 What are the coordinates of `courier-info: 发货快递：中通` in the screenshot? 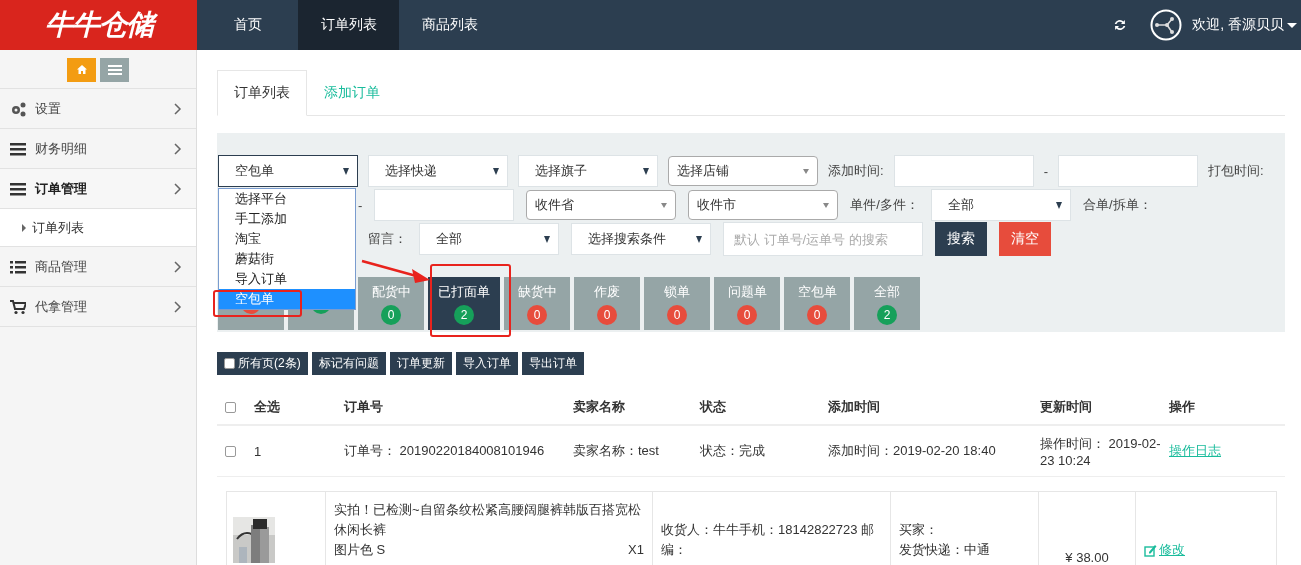 It's located at (945, 550).